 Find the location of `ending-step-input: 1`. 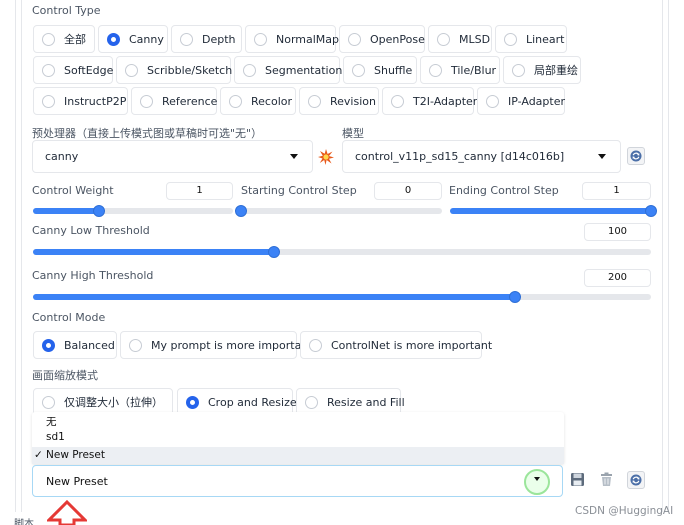

ending-step-input: 1 is located at coordinates (616, 191).